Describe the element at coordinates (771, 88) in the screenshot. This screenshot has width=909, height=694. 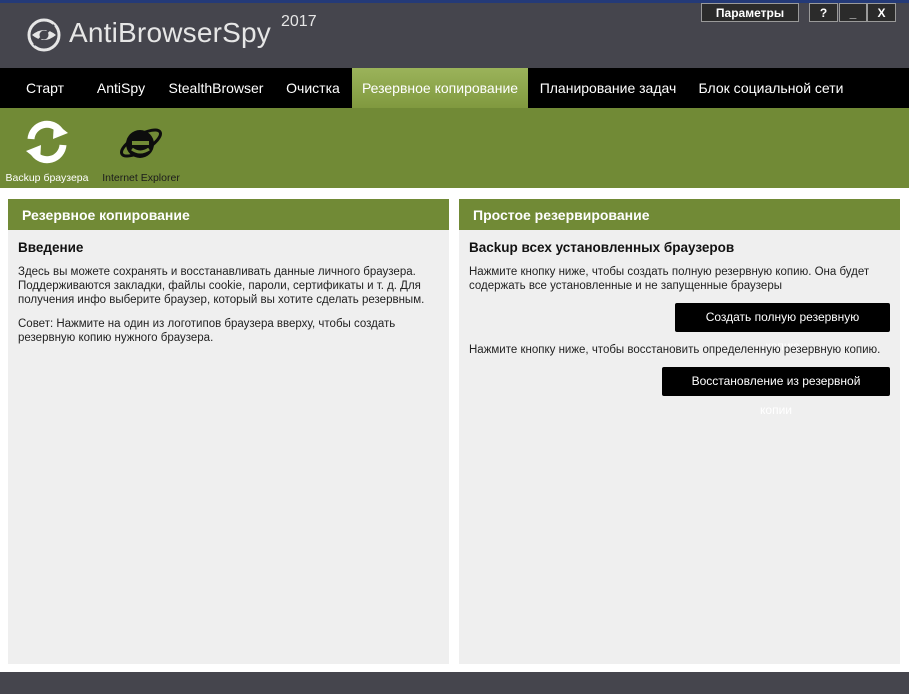
I see `tab-social-block: Блок социальной сети` at that location.